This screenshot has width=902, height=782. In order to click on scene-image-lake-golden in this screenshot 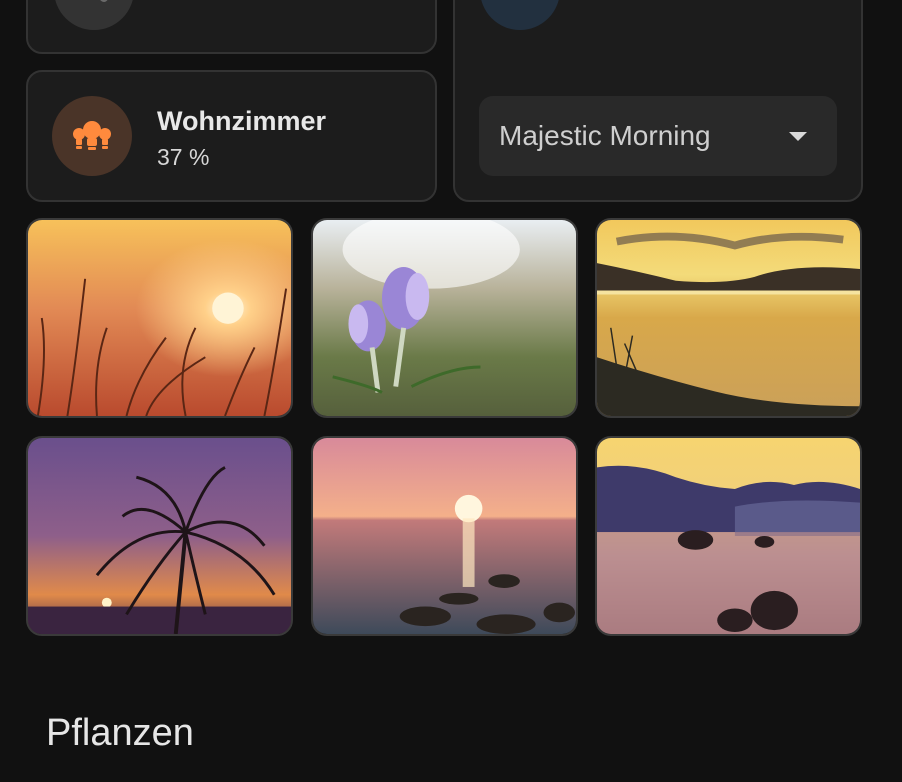, I will do `click(728, 318)`.